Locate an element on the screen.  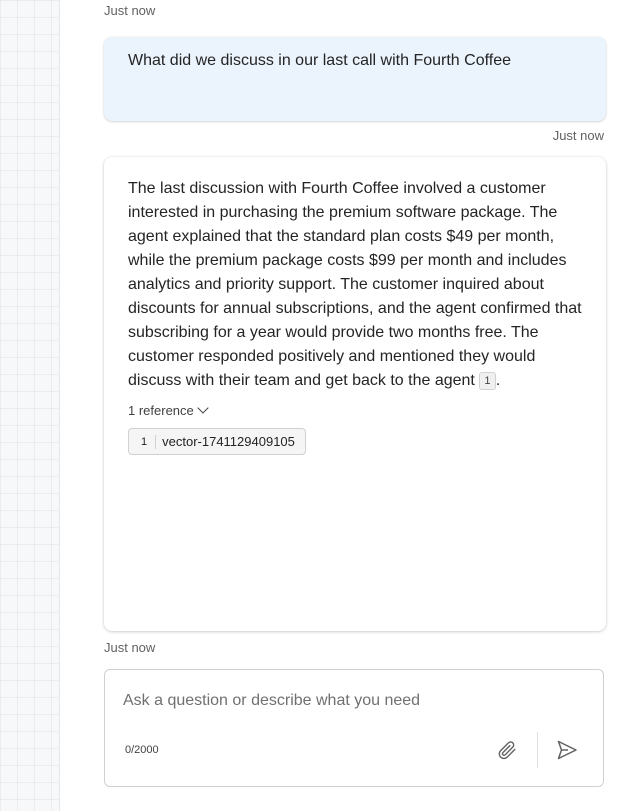
attach-button is located at coordinates (507, 750).